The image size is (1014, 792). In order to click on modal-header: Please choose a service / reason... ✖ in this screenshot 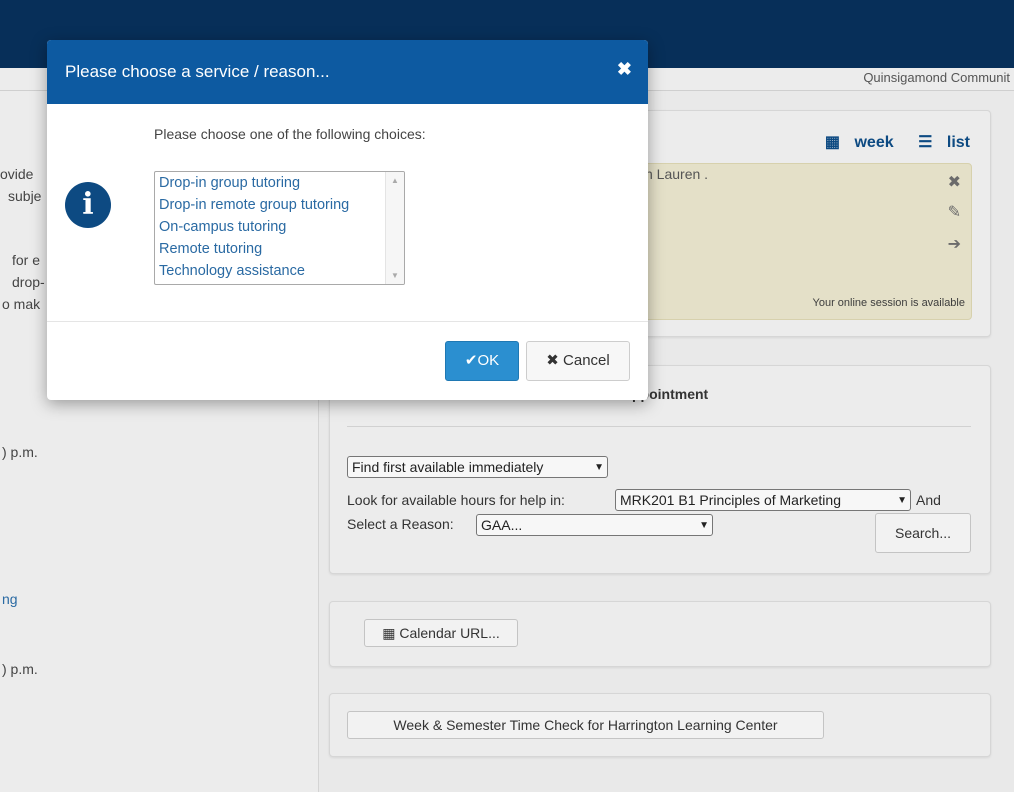, I will do `click(347, 72)`.